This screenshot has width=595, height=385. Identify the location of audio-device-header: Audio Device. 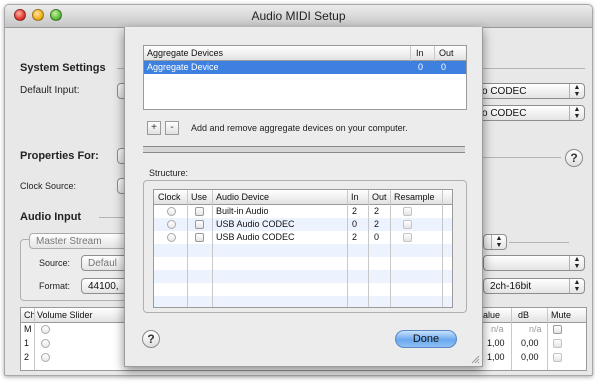
(243, 197).